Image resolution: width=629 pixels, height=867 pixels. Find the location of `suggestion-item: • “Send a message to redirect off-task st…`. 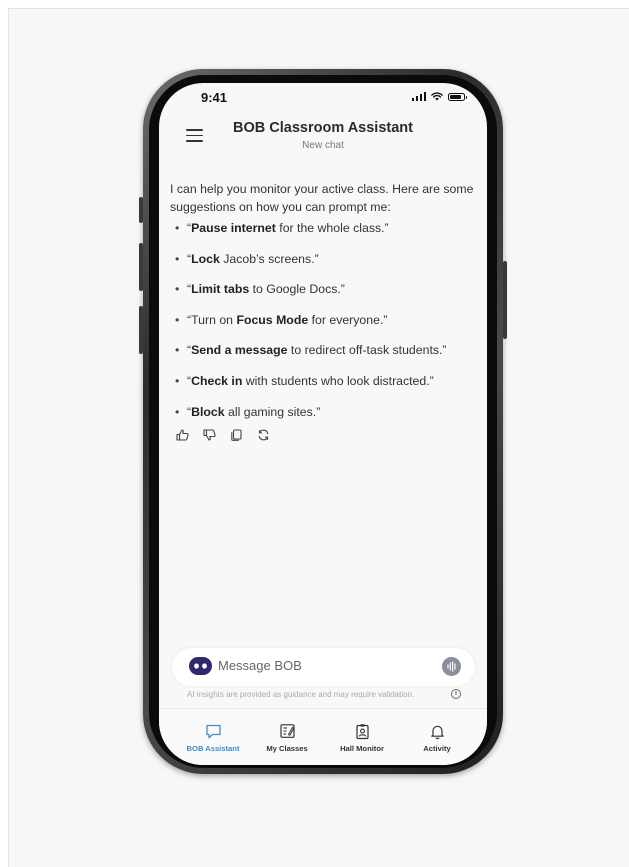

suggestion-item: • “Send a message to redirect off-task st… is located at coordinates (311, 350).